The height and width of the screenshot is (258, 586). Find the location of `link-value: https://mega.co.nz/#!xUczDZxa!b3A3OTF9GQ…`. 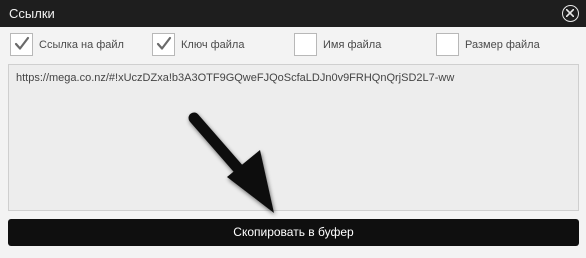

link-value: https://mega.co.nz/#!xUczDZxa!b3A3OTF9GQ… is located at coordinates (235, 78).